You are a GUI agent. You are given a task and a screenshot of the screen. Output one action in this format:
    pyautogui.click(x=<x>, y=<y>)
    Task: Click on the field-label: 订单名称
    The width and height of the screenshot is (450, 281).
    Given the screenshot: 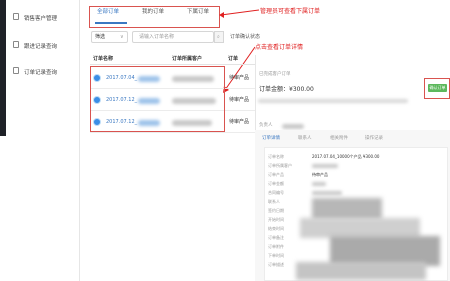 What is the action you would take?
    pyautogui.click(x=276, y=156)
    